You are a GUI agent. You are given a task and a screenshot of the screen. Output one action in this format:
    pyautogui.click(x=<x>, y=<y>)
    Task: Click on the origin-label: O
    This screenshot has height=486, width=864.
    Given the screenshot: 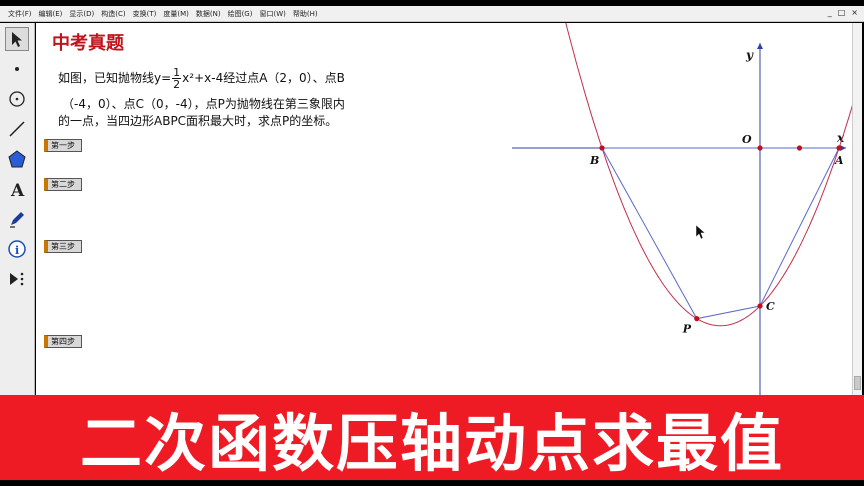 What is the action you would take?
    pyautogui.click(x=747, y=139)
    